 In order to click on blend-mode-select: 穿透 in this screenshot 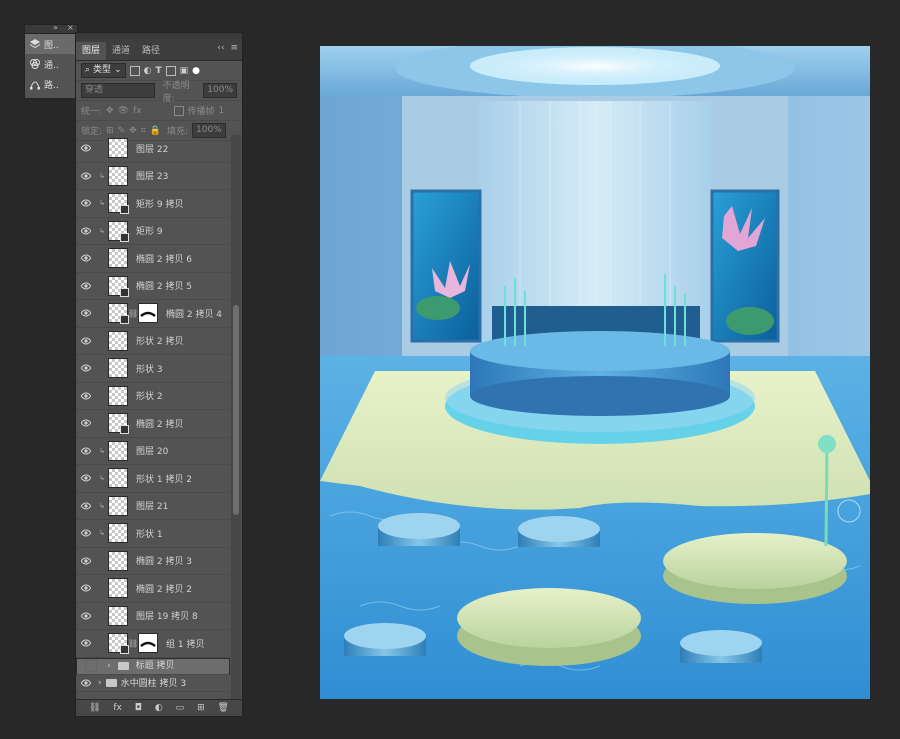, I will do `click(118, 90)`.